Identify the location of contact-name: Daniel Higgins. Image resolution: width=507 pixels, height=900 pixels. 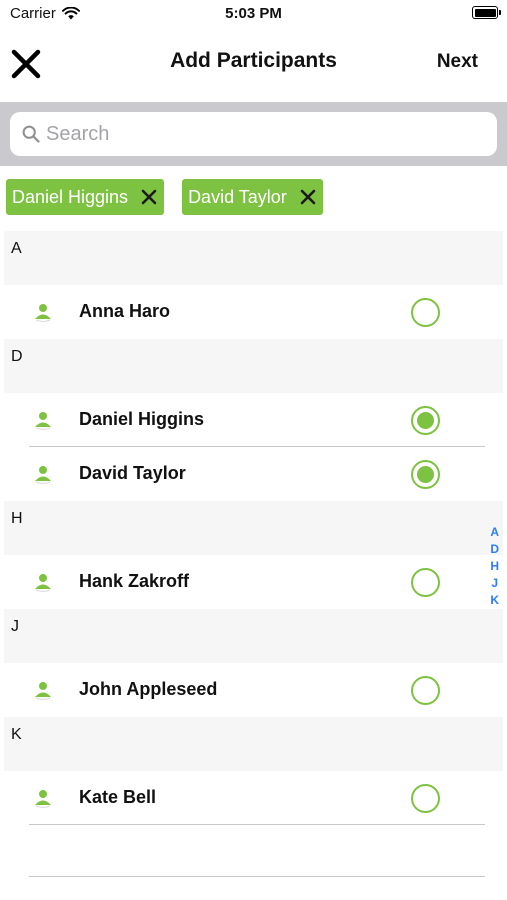
(142, 419).